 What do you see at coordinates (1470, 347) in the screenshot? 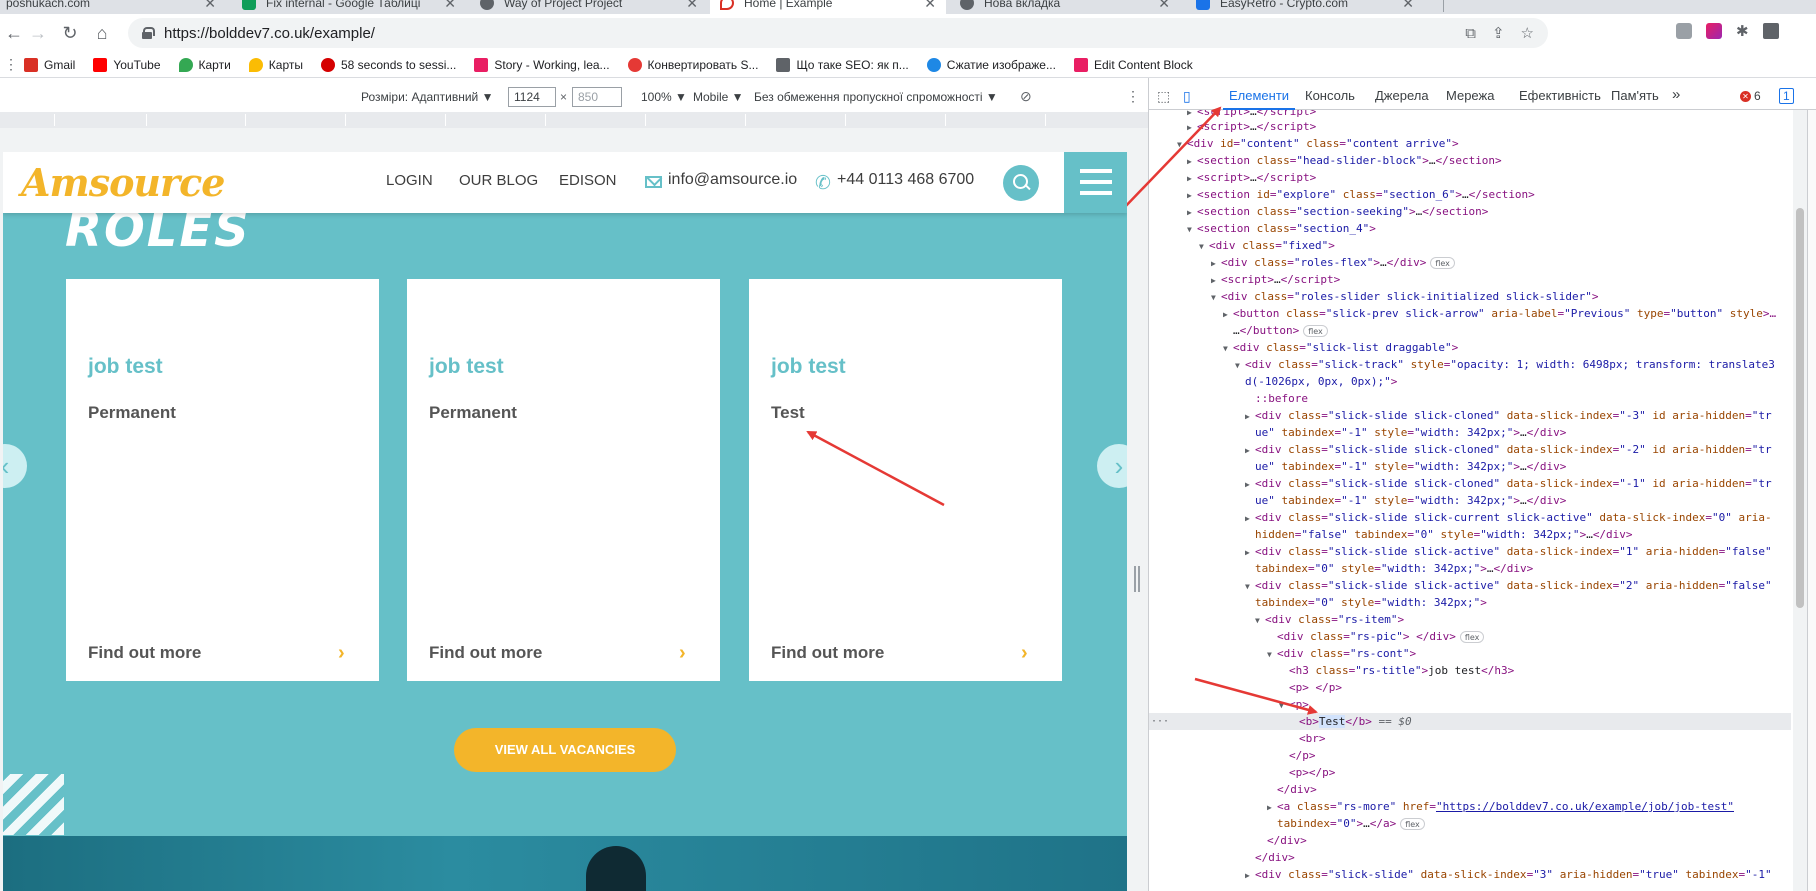
I see `dom-node: ▼ <div class="slick-list draggable">` at bounding box center [1470, 347].